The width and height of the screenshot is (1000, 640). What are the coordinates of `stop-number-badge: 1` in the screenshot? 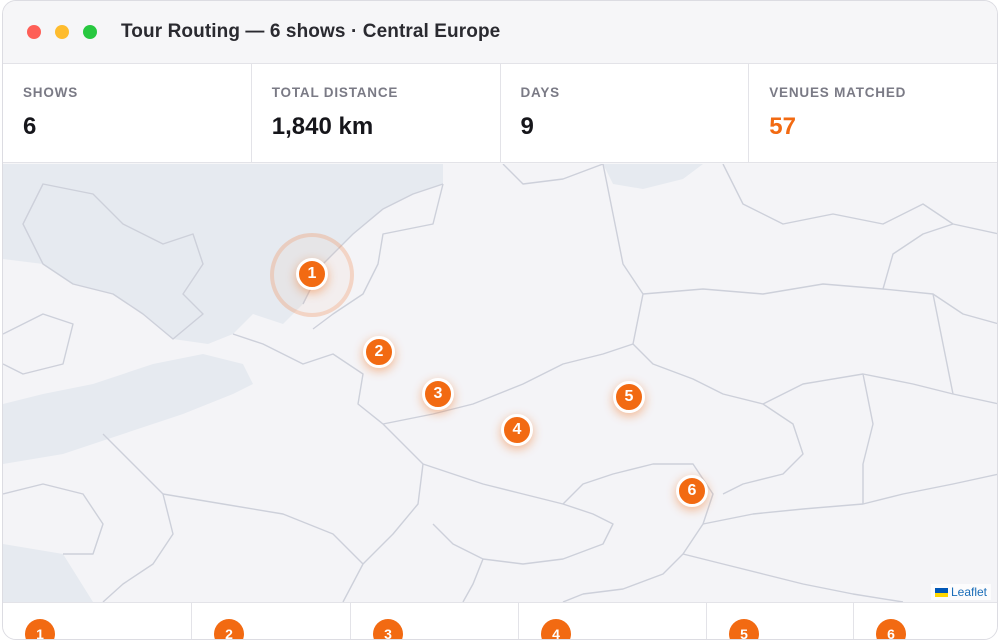 It's located at (40, 629).